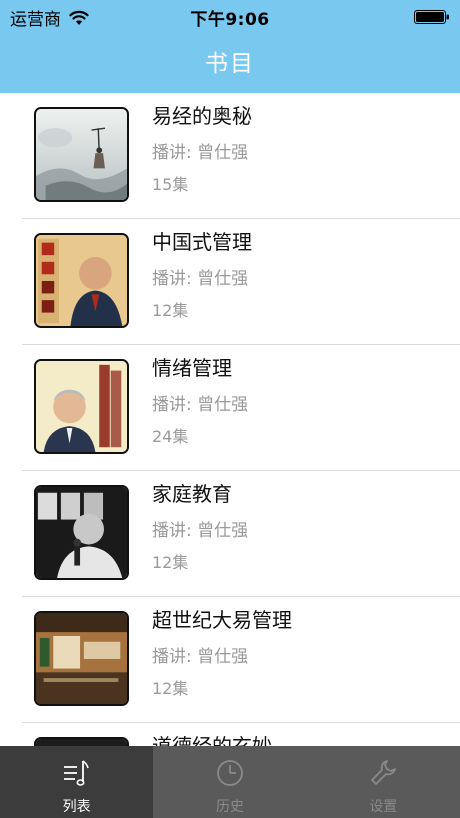  I want to click on status-time: 下午9:06, so click(230, 20).